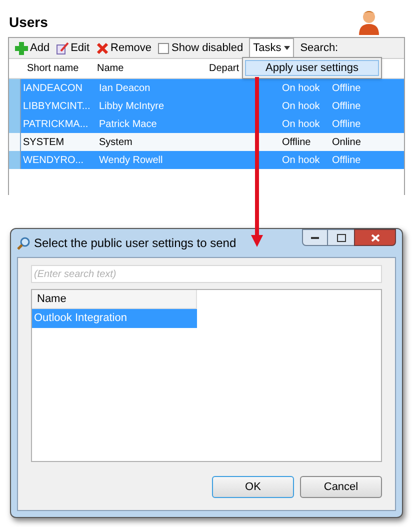 This screenshot has height=527, width=413. What do you see at coordinates (287, 48) in the screenshot?
I see `caret-icon` at bounding box center [287, 48].